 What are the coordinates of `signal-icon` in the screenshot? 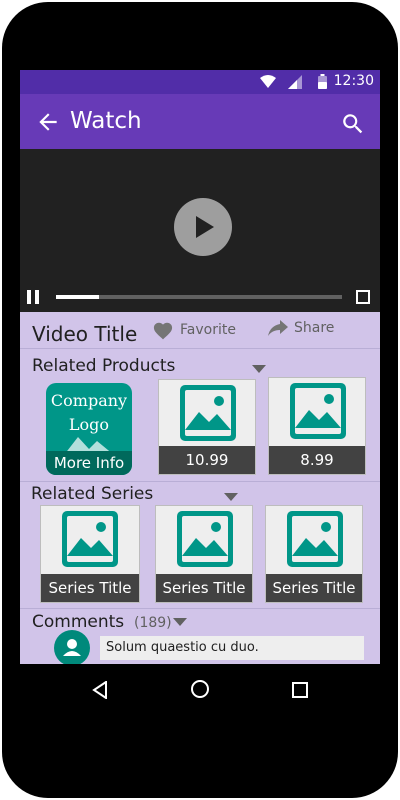 It's located at (295, 82).